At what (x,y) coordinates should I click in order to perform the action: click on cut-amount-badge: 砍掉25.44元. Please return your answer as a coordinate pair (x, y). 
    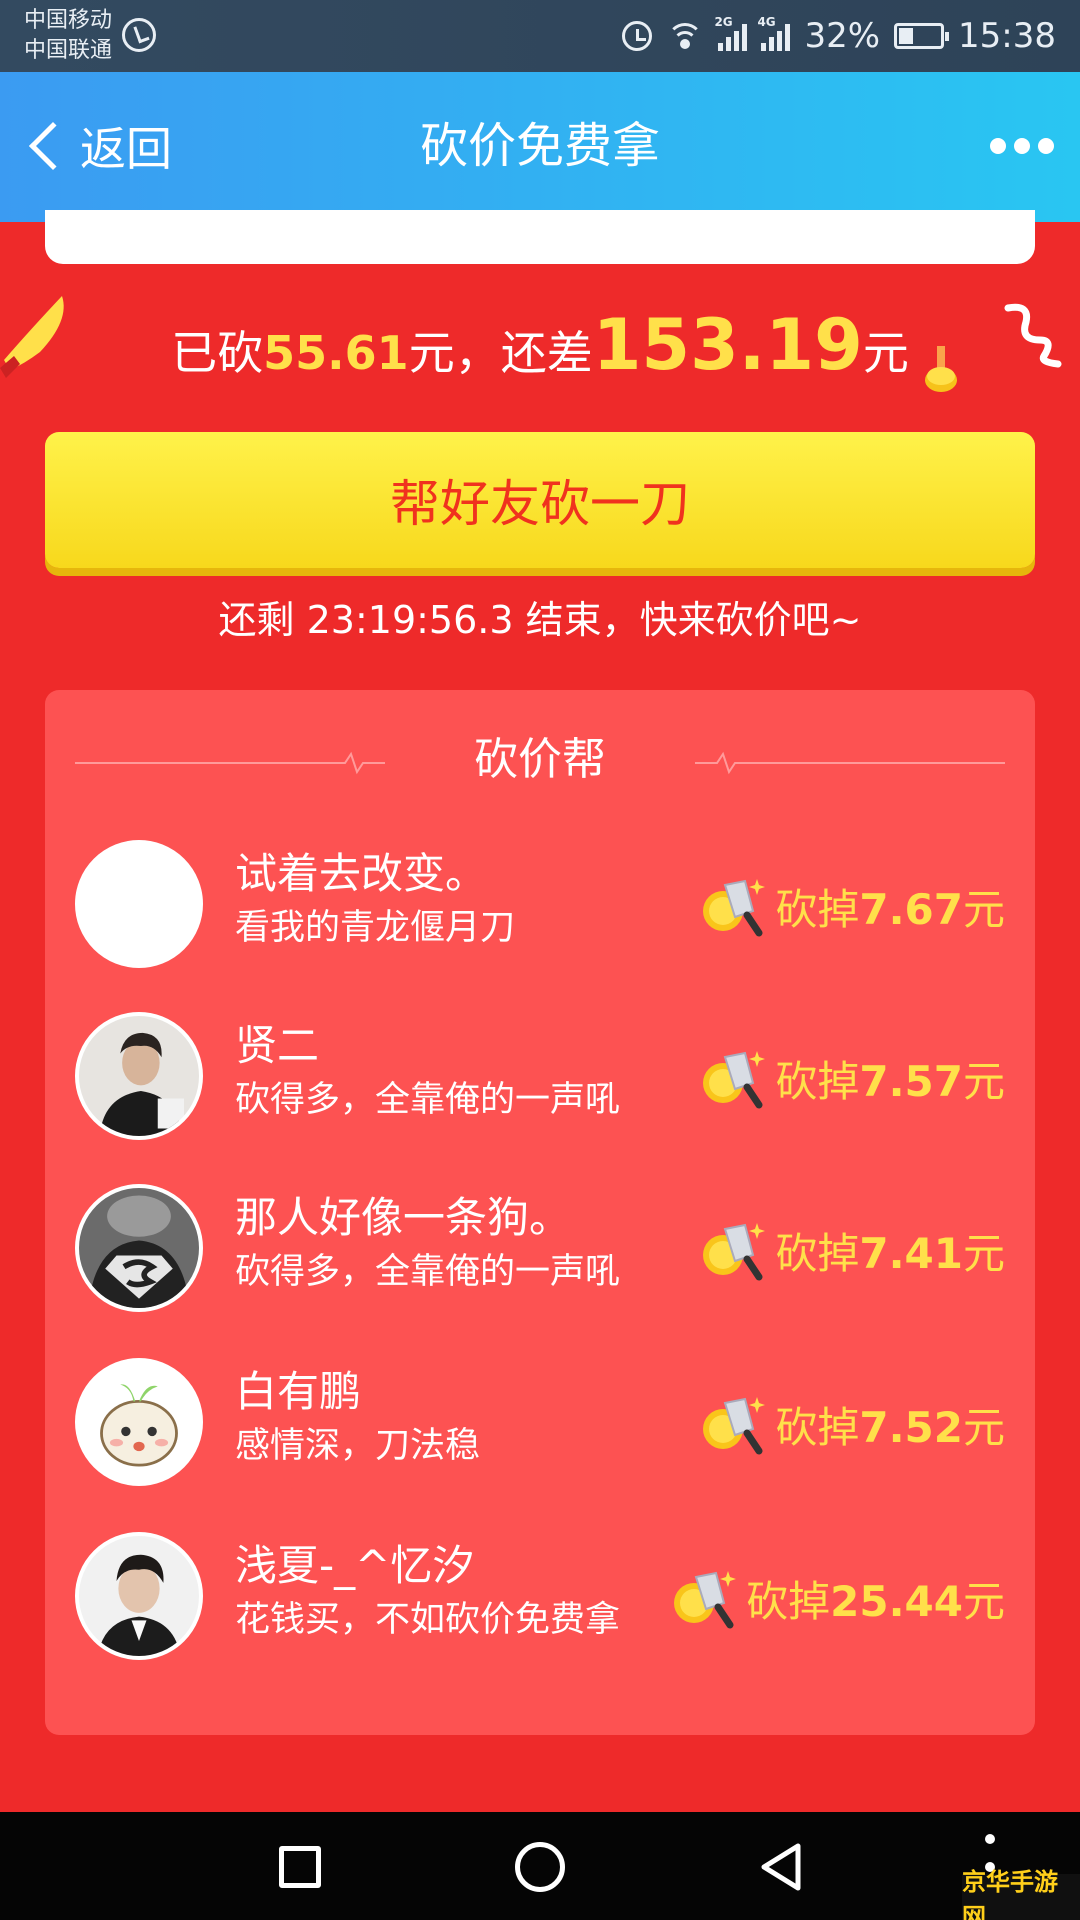
    Looking at the image, I should click on (838, 1598).